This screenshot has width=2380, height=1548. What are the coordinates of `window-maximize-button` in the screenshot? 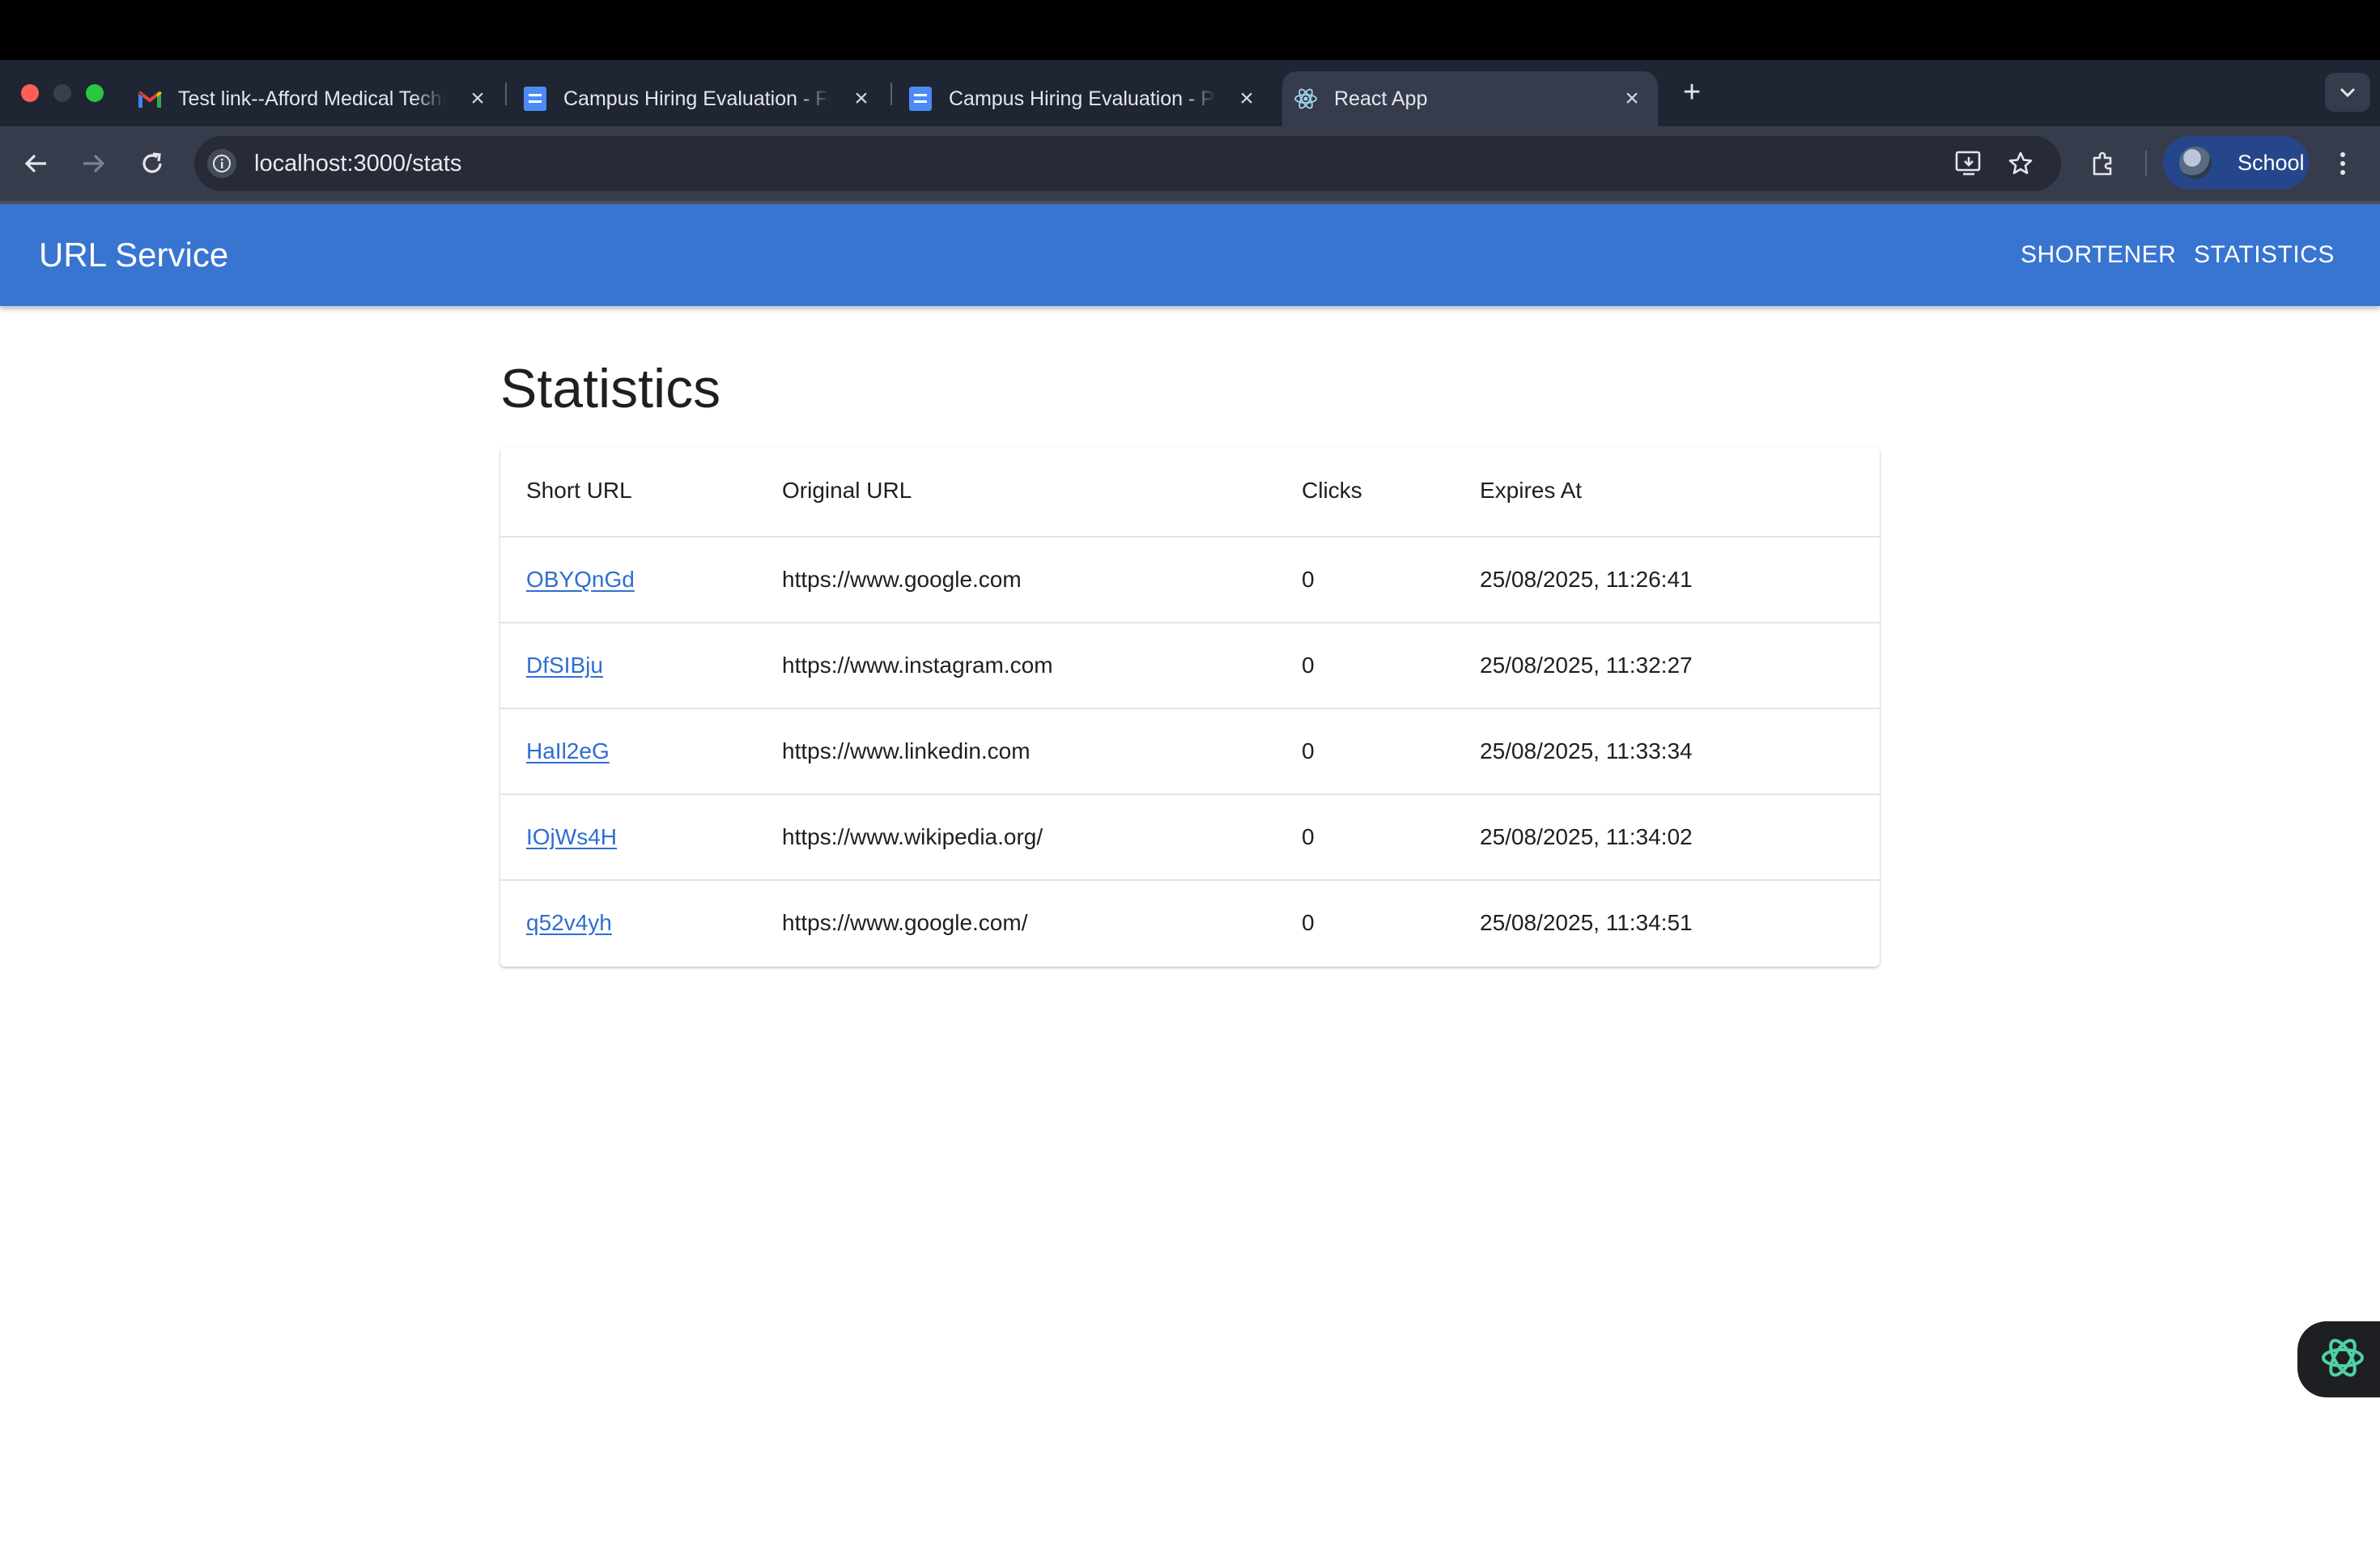 It's located at (95, 93).